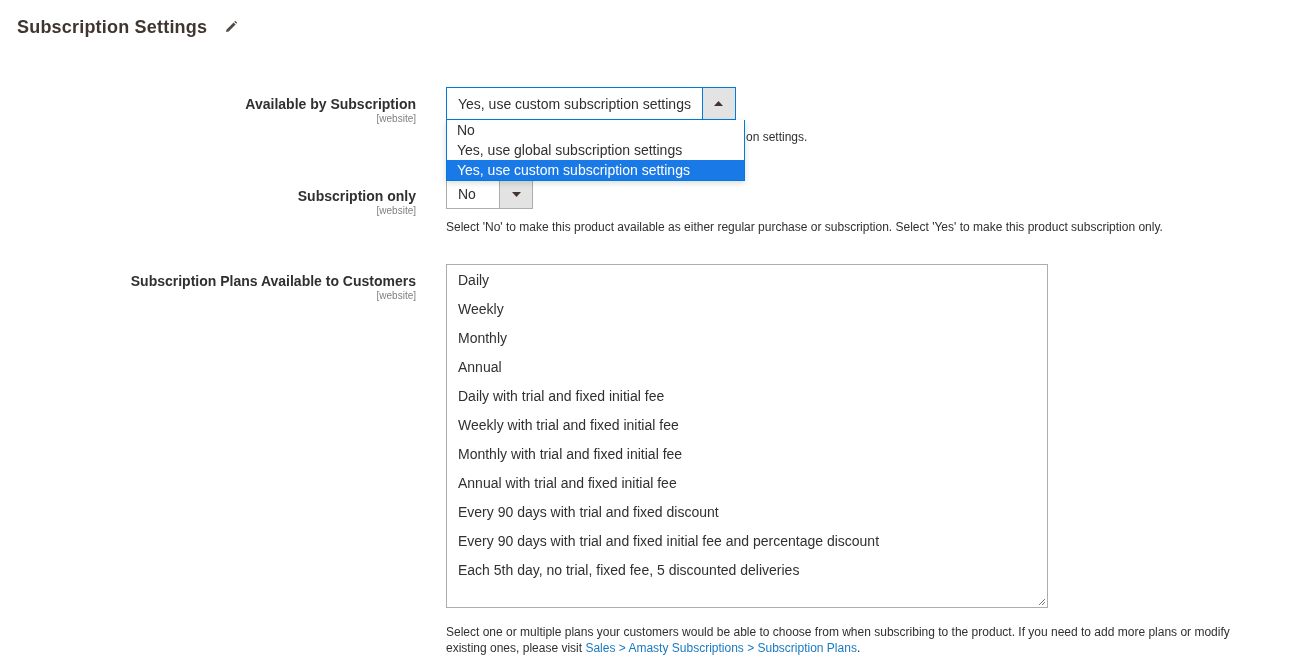 The height and width of the screenshot is (671, 1297). I want to click on field-note: Select one or multiple plans your customers would be able to choose from when subscribing to the product. If you need to add more plans or modify existing ones, please visit Sales > Amasty Subscriptions > Subscription Plans., so click(838, 640).